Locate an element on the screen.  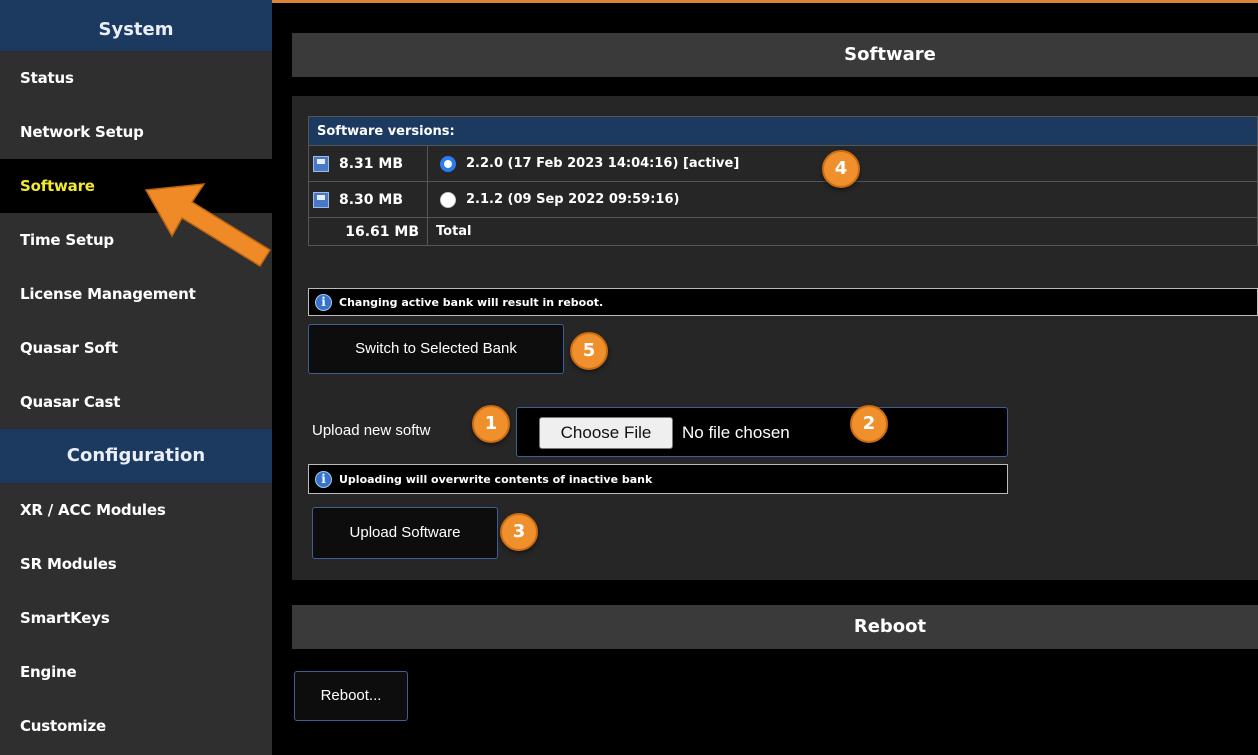
upload-software-button: Upload Software is located at coordinates (405, 533).